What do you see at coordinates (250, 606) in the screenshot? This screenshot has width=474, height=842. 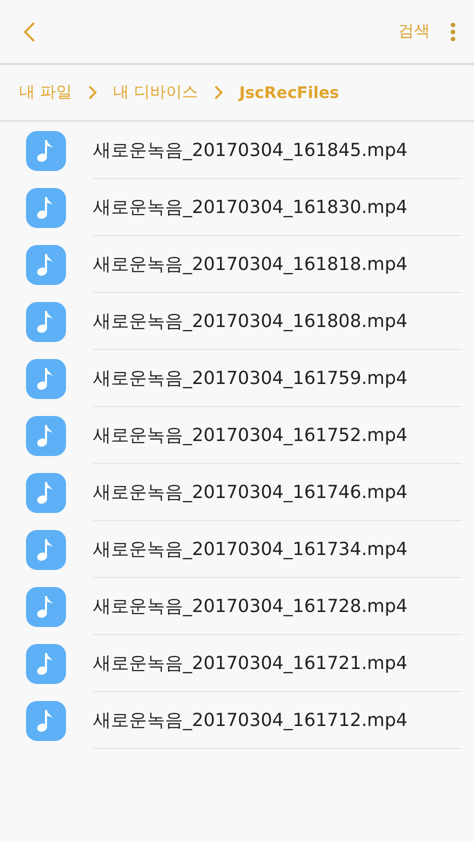 I see `file-name: 새로운녹음_20170304_161728.mp4` at bounding box center [250, 606].